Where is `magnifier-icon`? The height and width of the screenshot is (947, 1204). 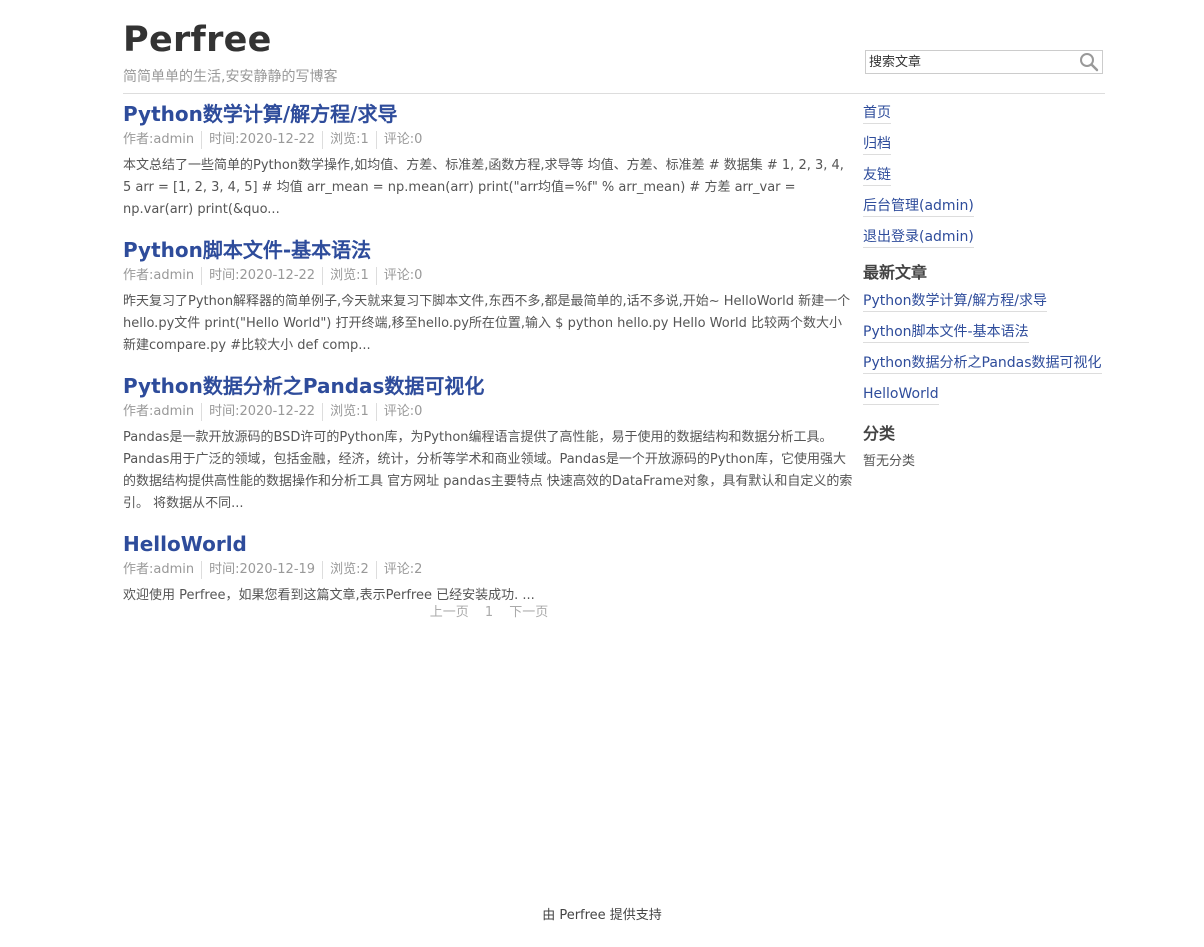 magnifier-icon is located at coordinates (1089, 62).